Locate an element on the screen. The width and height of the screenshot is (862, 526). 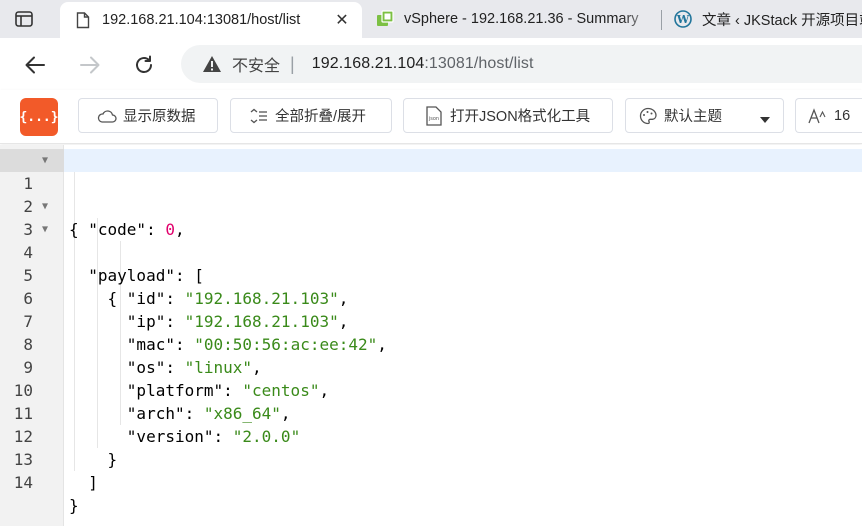
url-path: :13081/host/list is located at coordinates (479, 63).